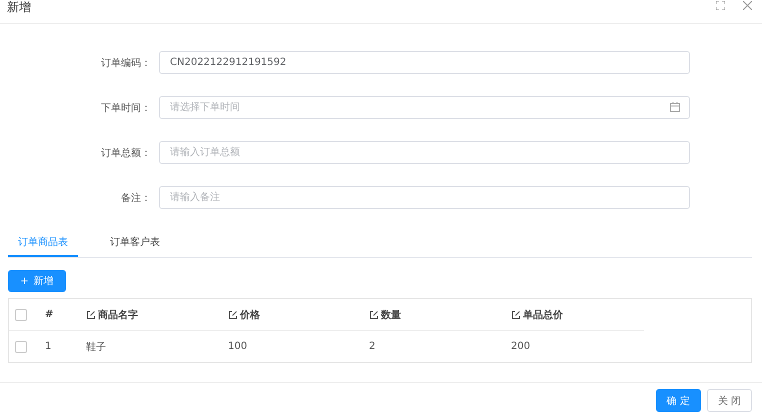 This screenshot has height=418, width=762. I want to click on close-button: 关 闭, so click(729, 400).